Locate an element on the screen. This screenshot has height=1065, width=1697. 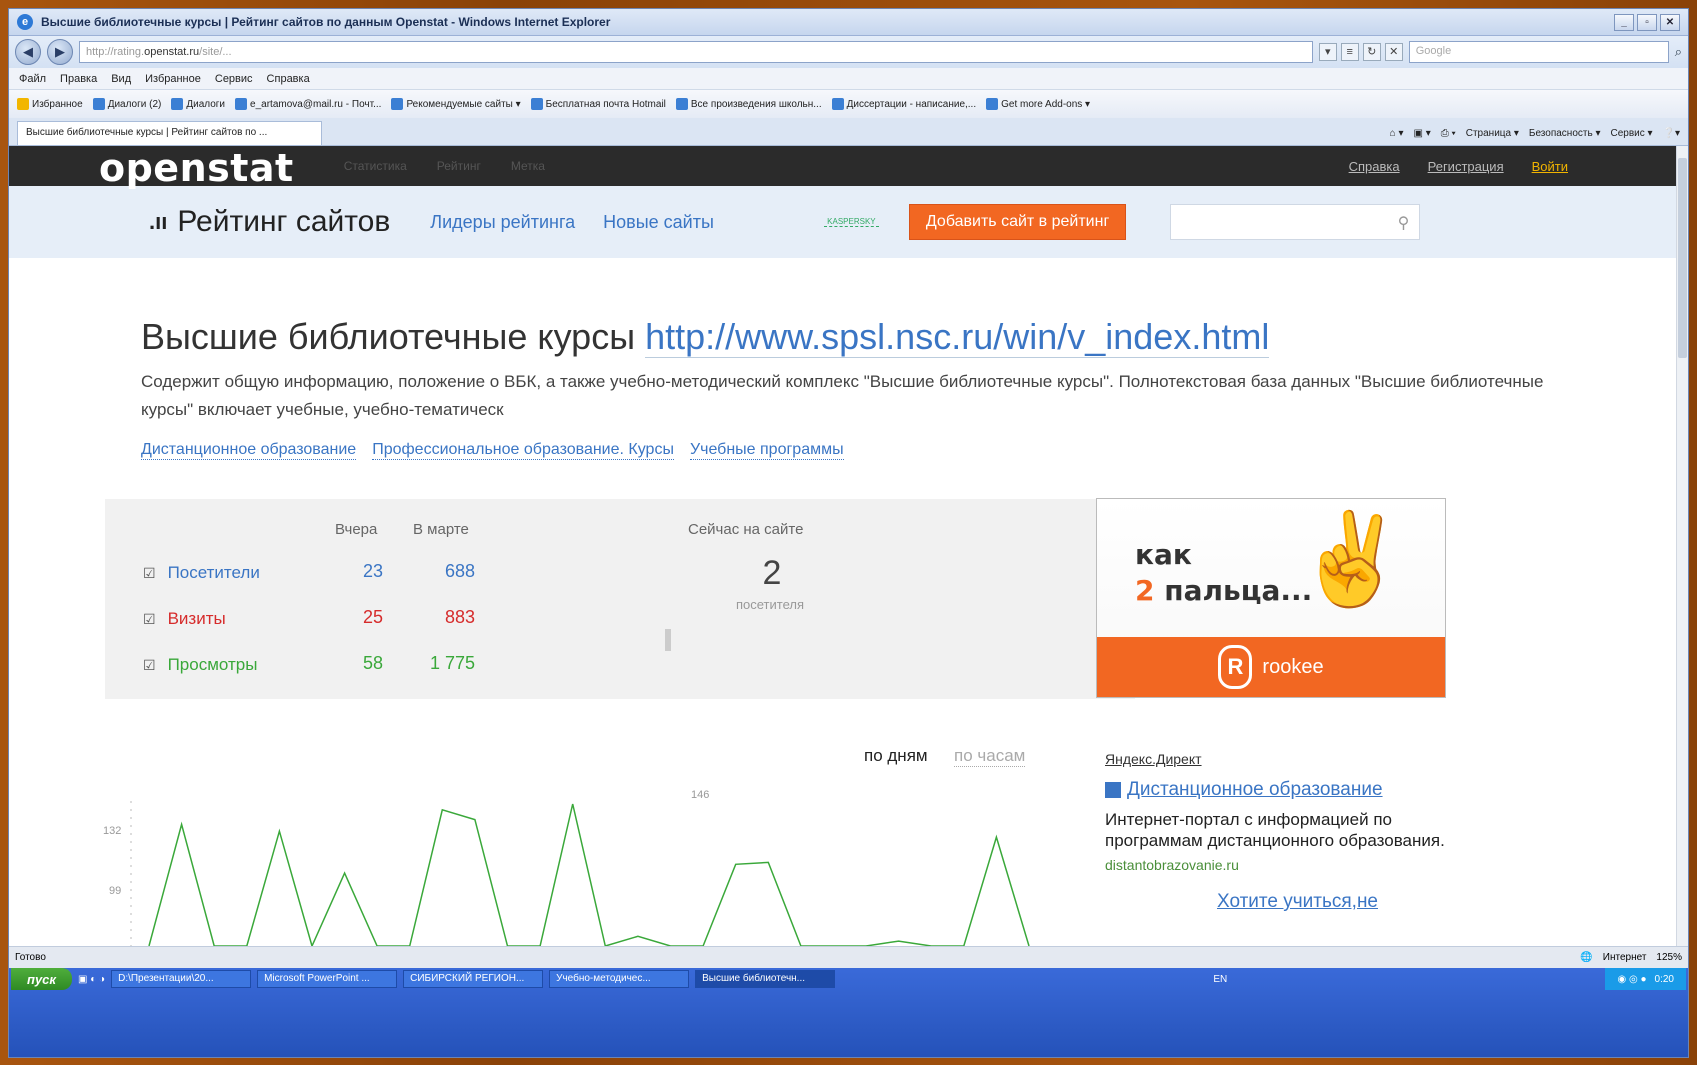
lang-indicator: EN is located at coordinates (1220, 979).